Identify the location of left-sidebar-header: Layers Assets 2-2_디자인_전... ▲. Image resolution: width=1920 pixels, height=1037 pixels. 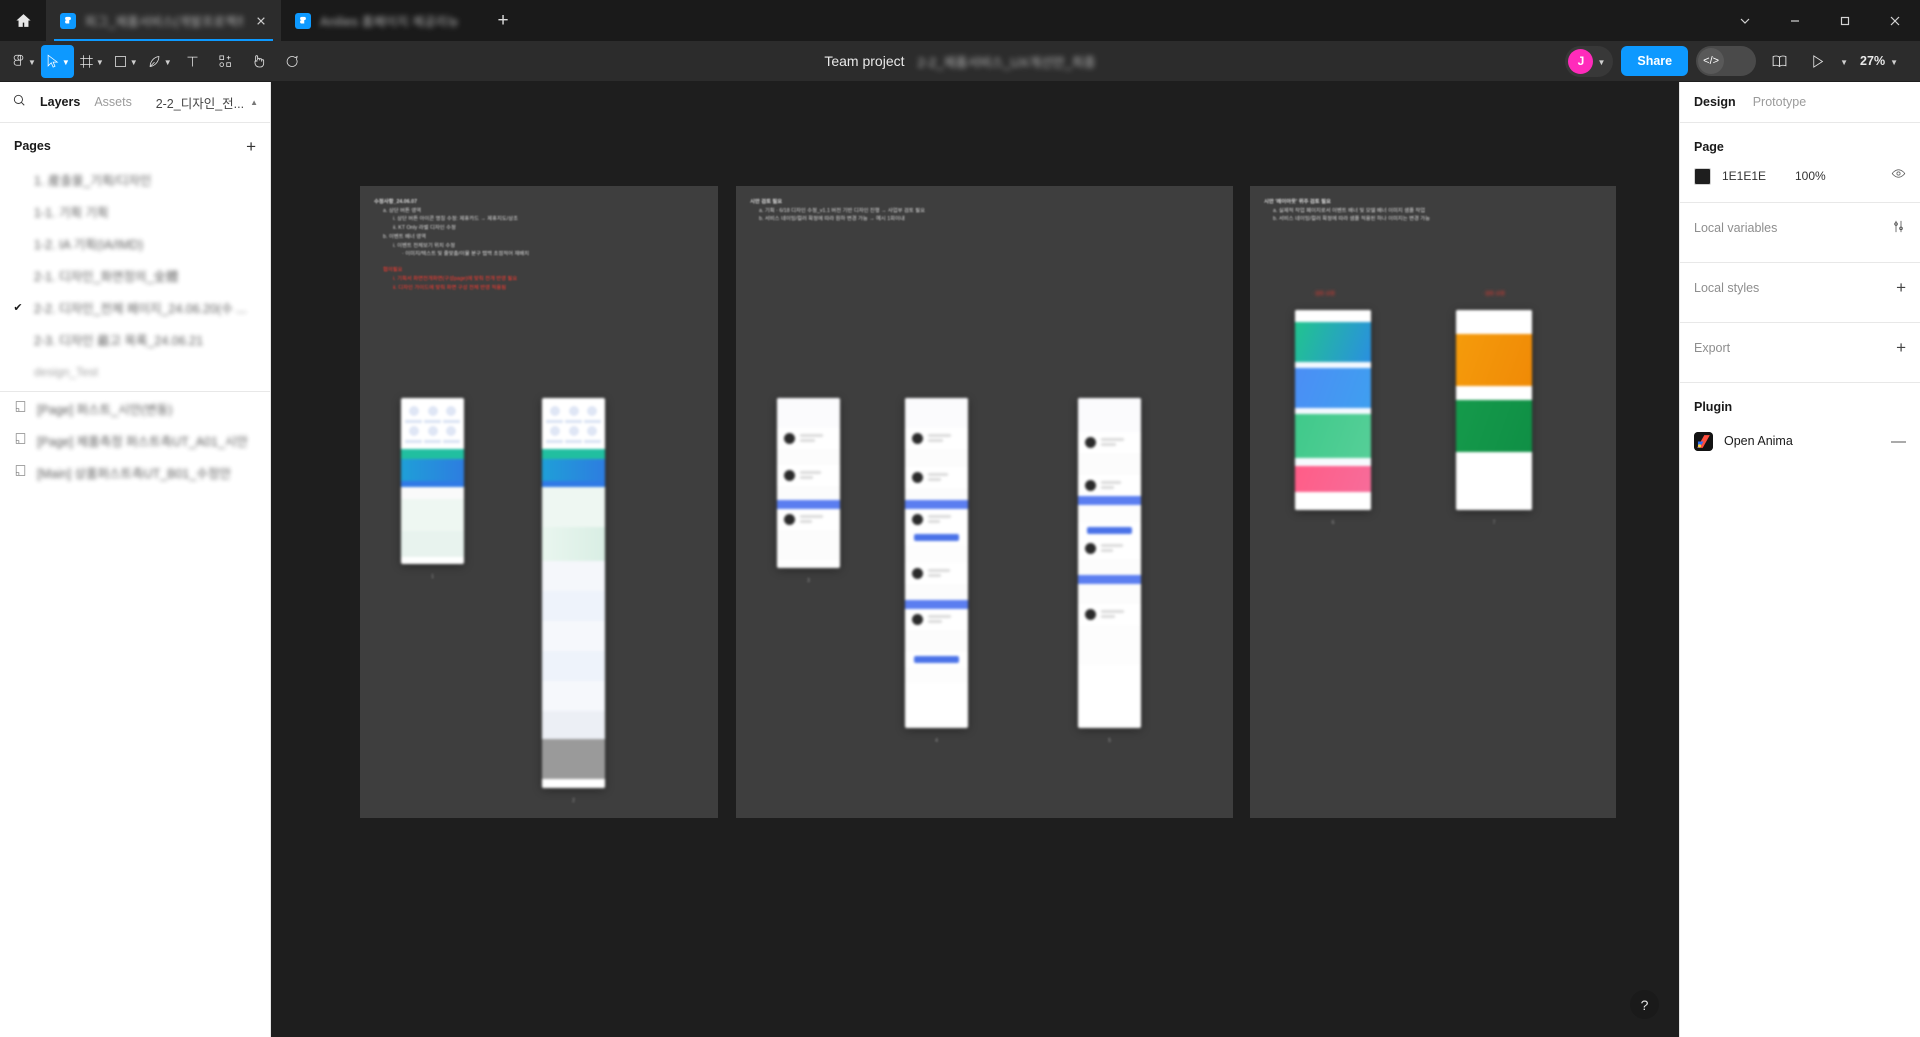
(135, 102).